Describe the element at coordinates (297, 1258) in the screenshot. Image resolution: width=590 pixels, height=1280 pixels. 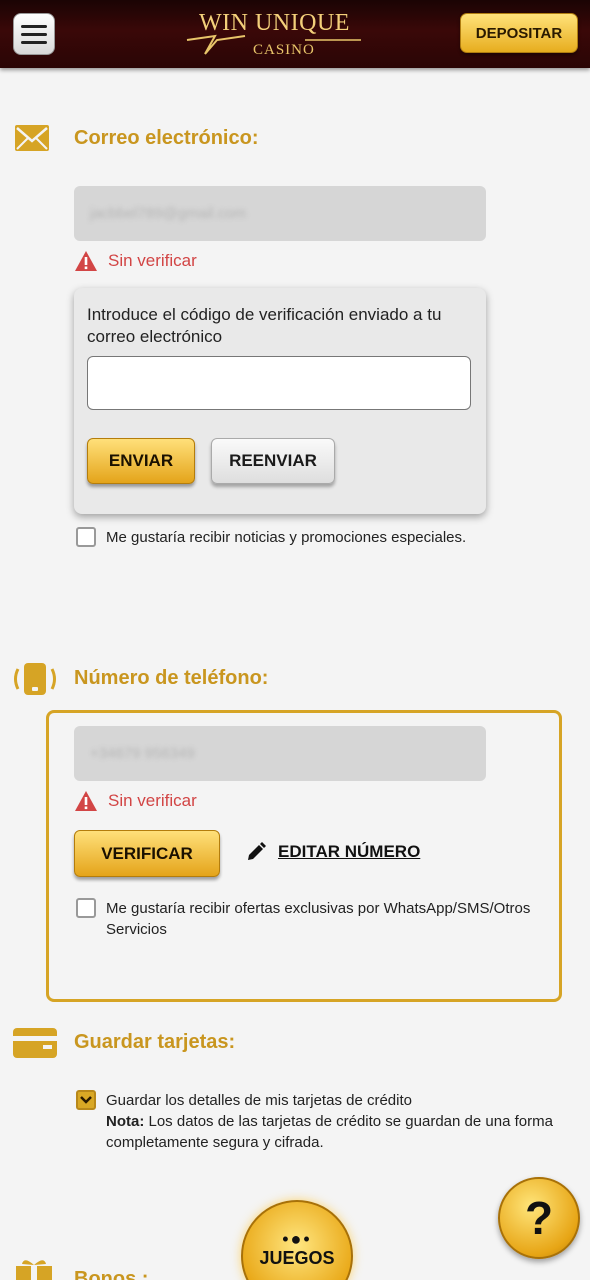
I see `games-label: JUEGOS` at that location.